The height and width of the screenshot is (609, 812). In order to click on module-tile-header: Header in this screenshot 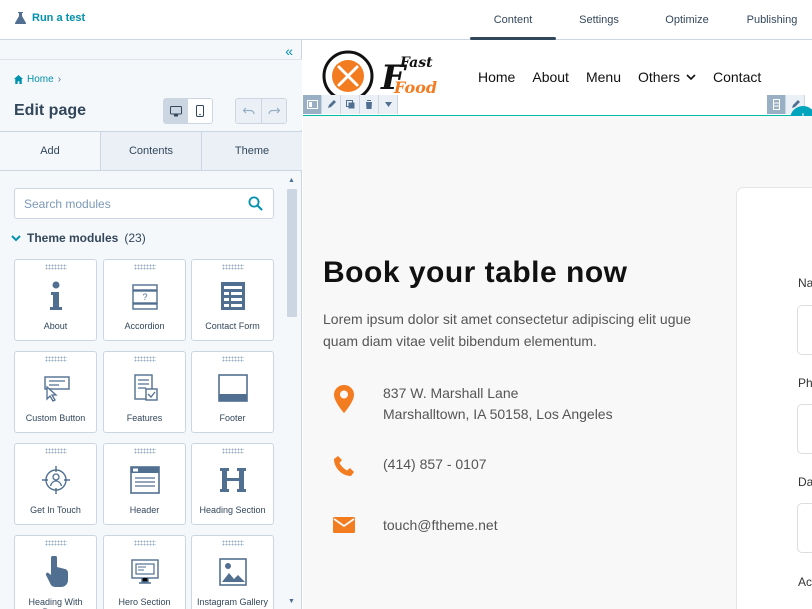, I will do `click(144, 484)`.